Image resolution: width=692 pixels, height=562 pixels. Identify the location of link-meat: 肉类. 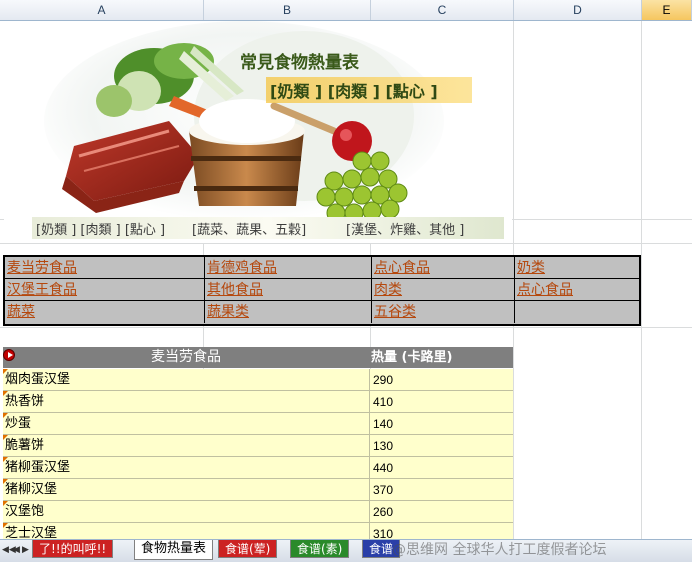
(388, 290).